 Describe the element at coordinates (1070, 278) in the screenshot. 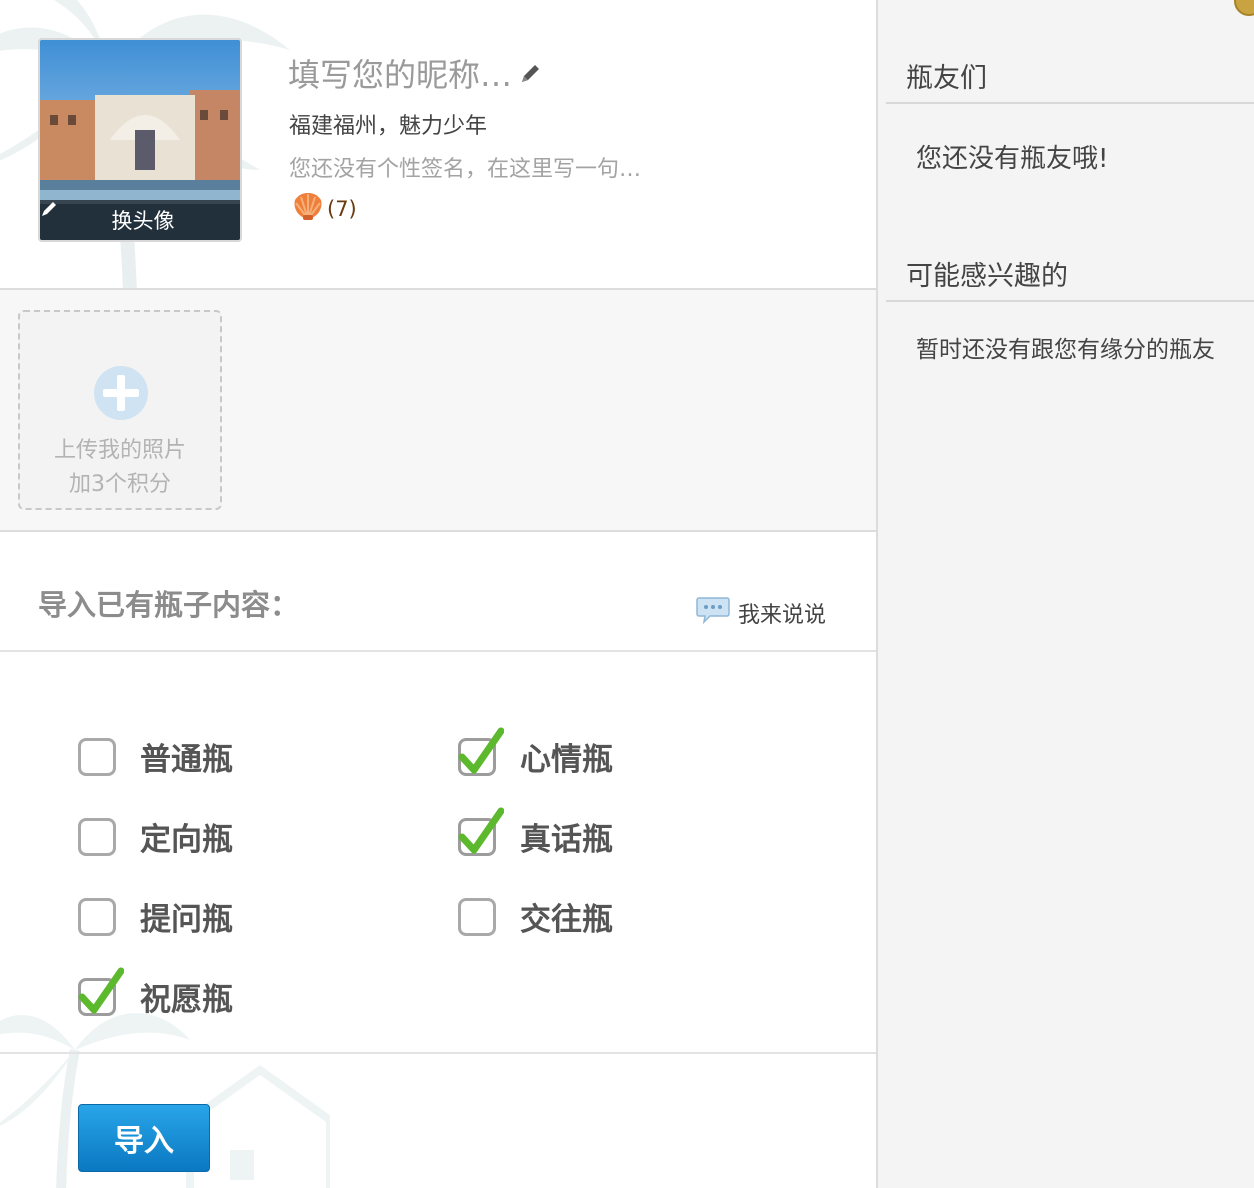

I see `interest-heading: 可能感兴趣的` at that location.